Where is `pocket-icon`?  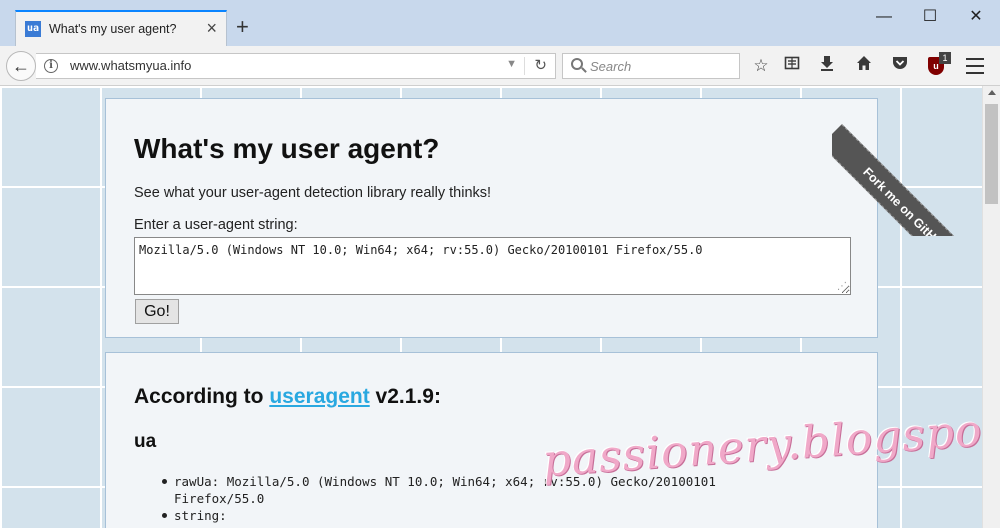 pocket-icon is located at coordinates (900, 66).